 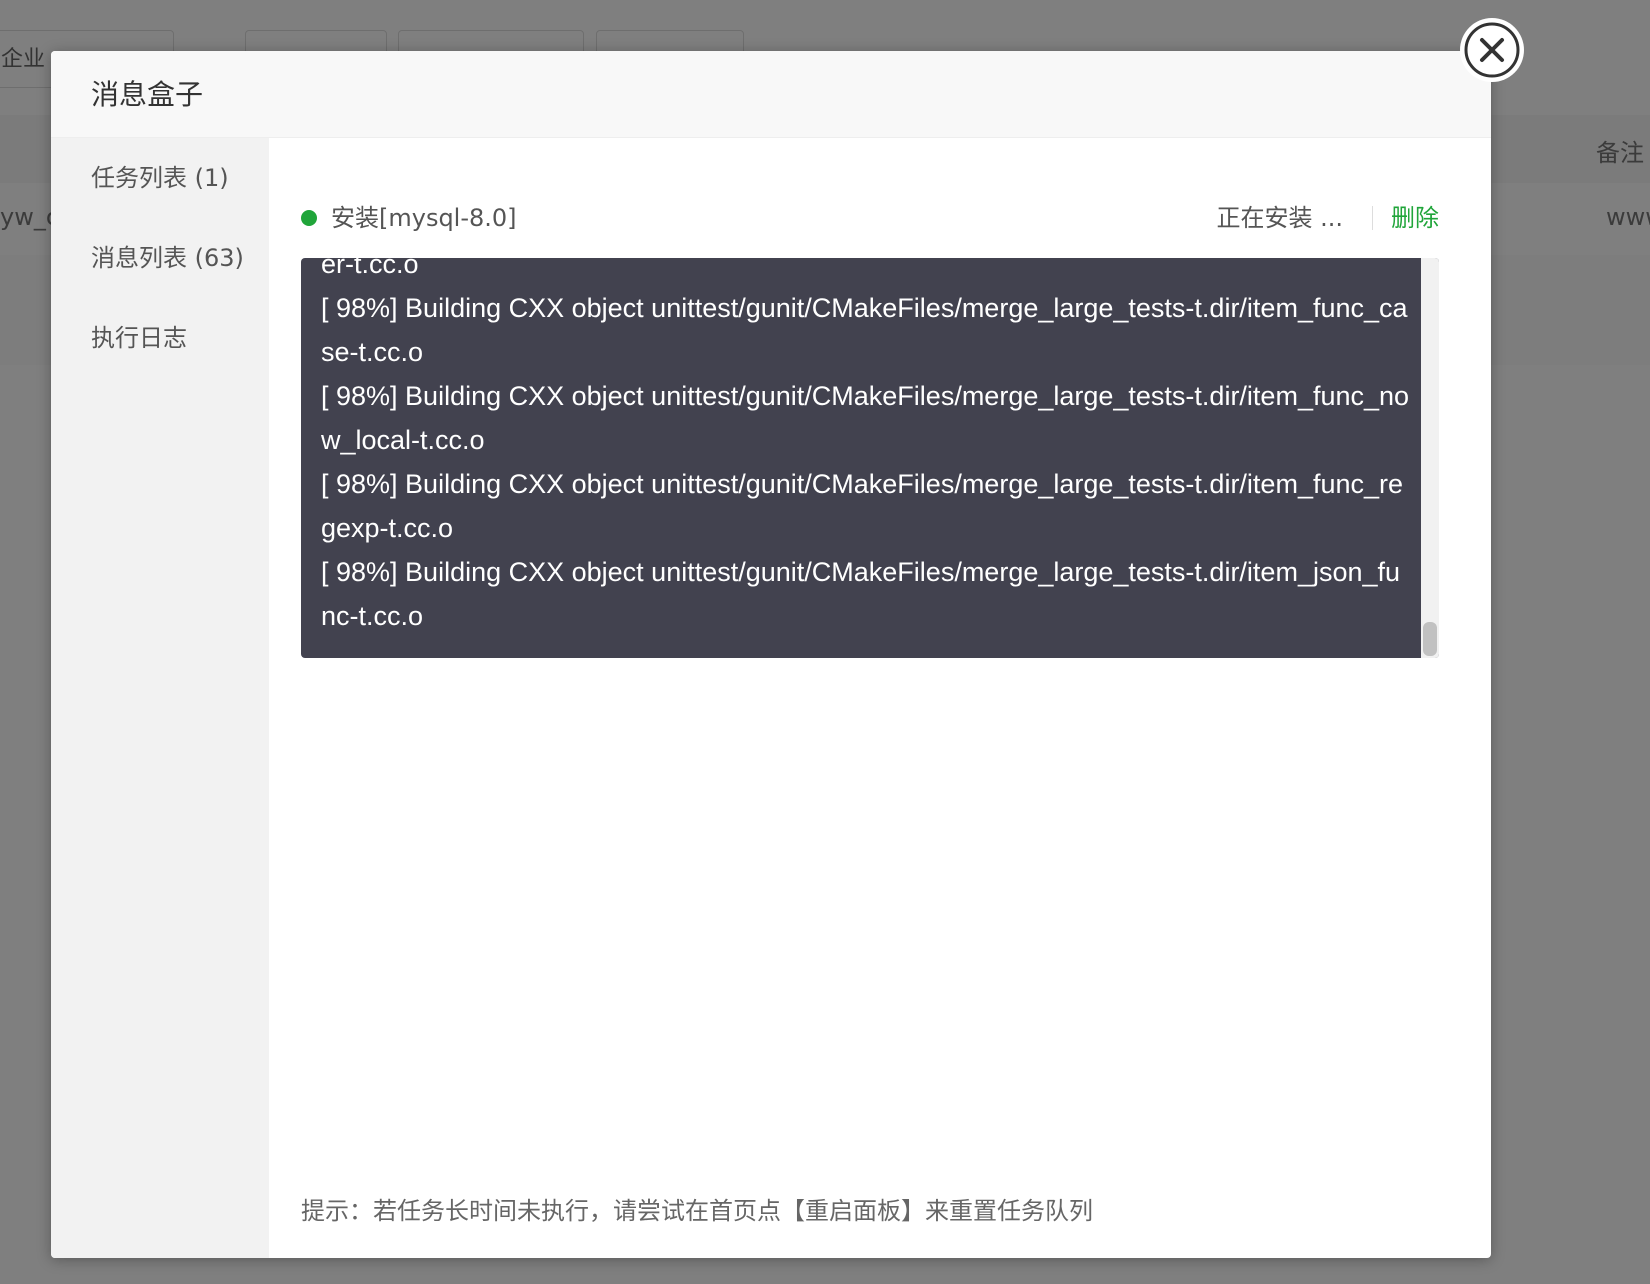 I want to click on console-line: er-t.cc.o, so click(x=370, y=268).